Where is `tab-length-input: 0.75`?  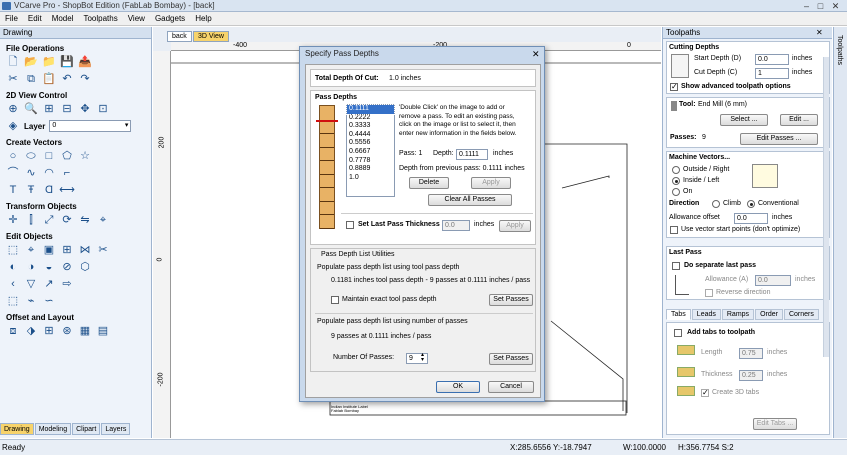 tab-length-input: 0.75 is located at coordinates (751, 353).